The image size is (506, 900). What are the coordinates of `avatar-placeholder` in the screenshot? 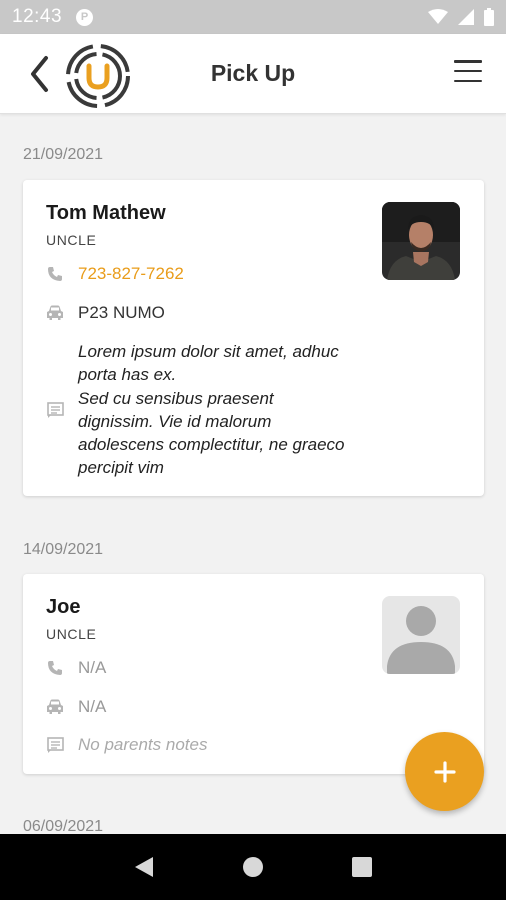 It's located at (421, 635).